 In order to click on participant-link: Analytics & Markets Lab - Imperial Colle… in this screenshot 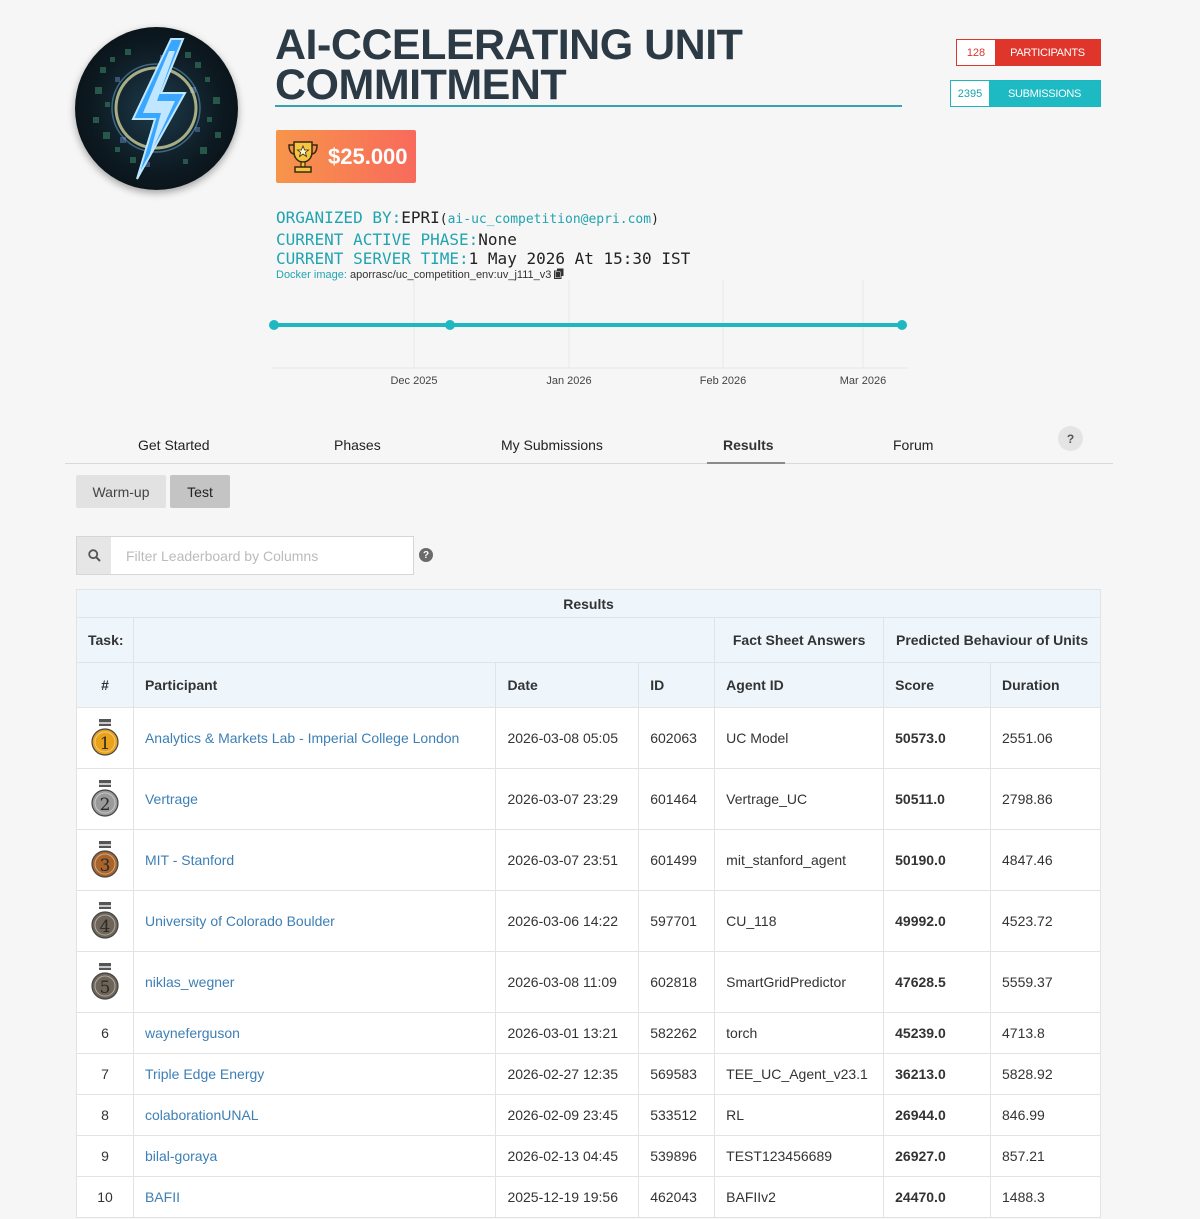, I will do `click(314, 738)`.